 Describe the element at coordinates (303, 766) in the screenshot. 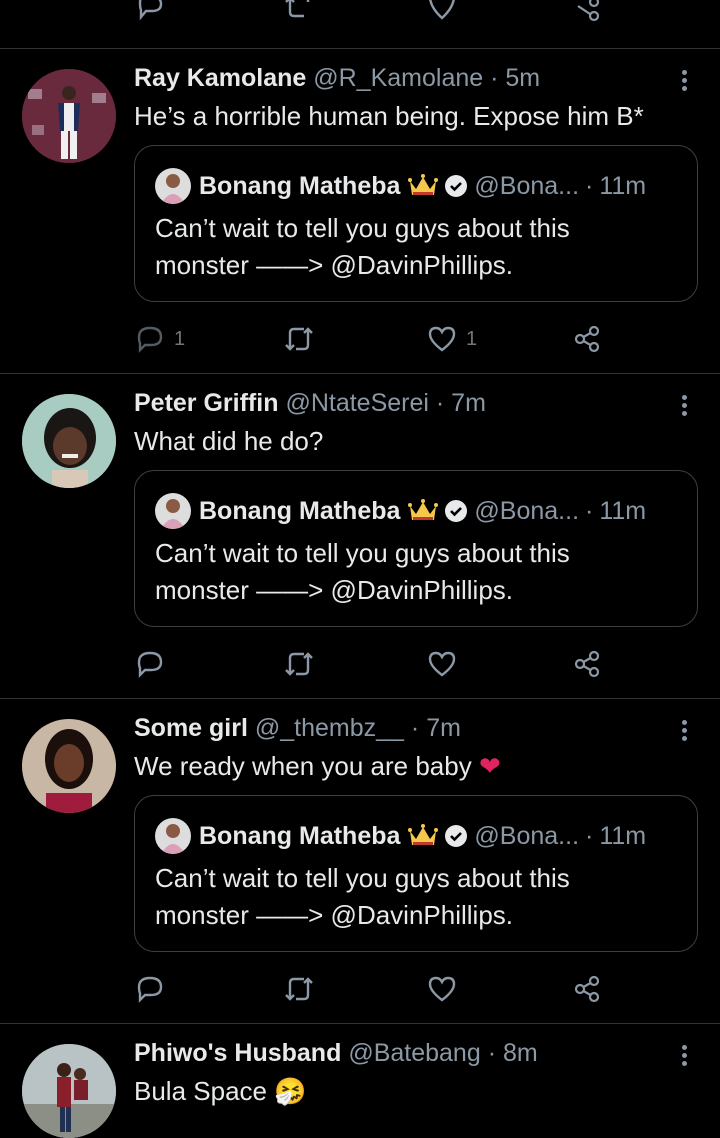

I see `tweet-text-content: We ready when you are baby` at that location.